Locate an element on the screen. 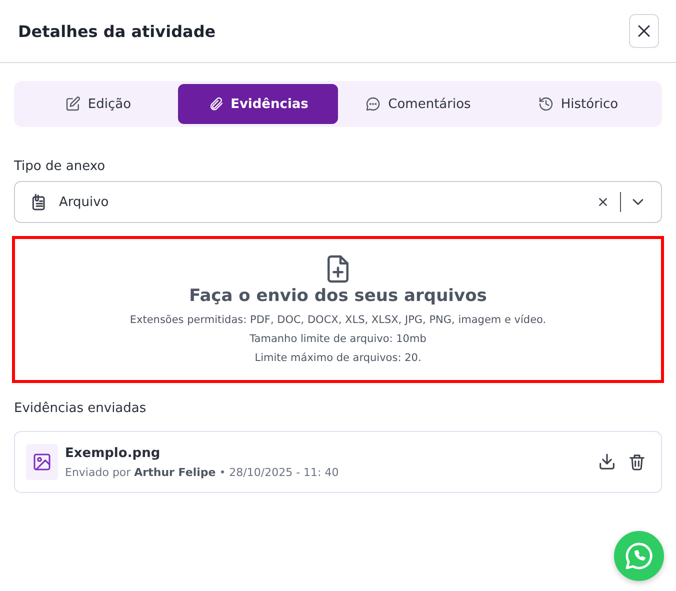 The image size is (676, 591). pencil-square-icon is located at coordinates (72, 104).